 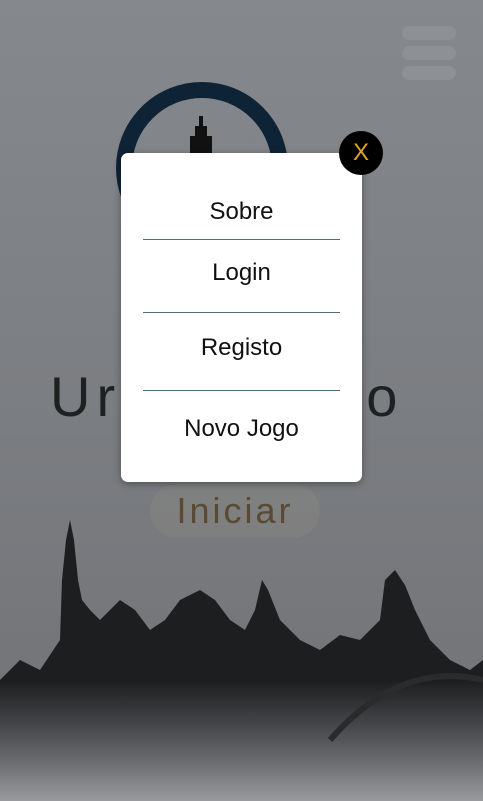 What do you see at coordinates (241, 212) in the screenshot?
I see `menu-item-sobre: Sobre` at bounding box center [241, 212].